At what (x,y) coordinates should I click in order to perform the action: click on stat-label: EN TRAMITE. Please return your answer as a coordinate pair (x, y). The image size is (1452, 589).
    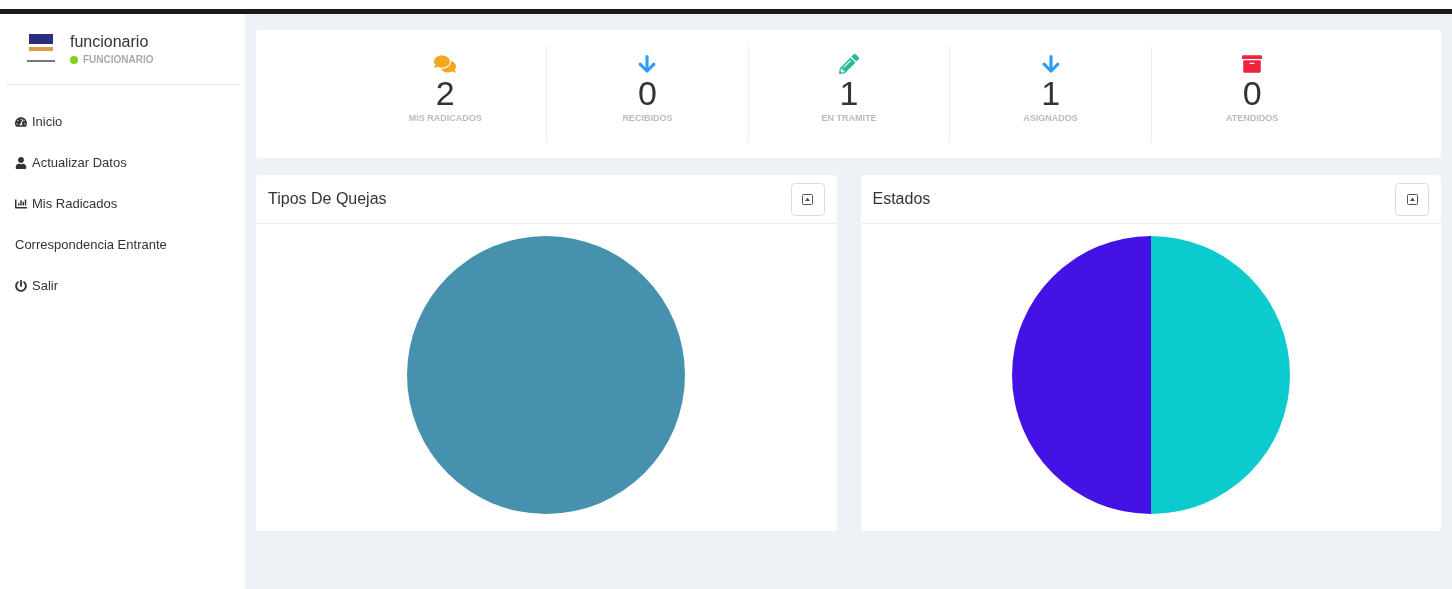
    Looking at the image, I should click on (849, 118).